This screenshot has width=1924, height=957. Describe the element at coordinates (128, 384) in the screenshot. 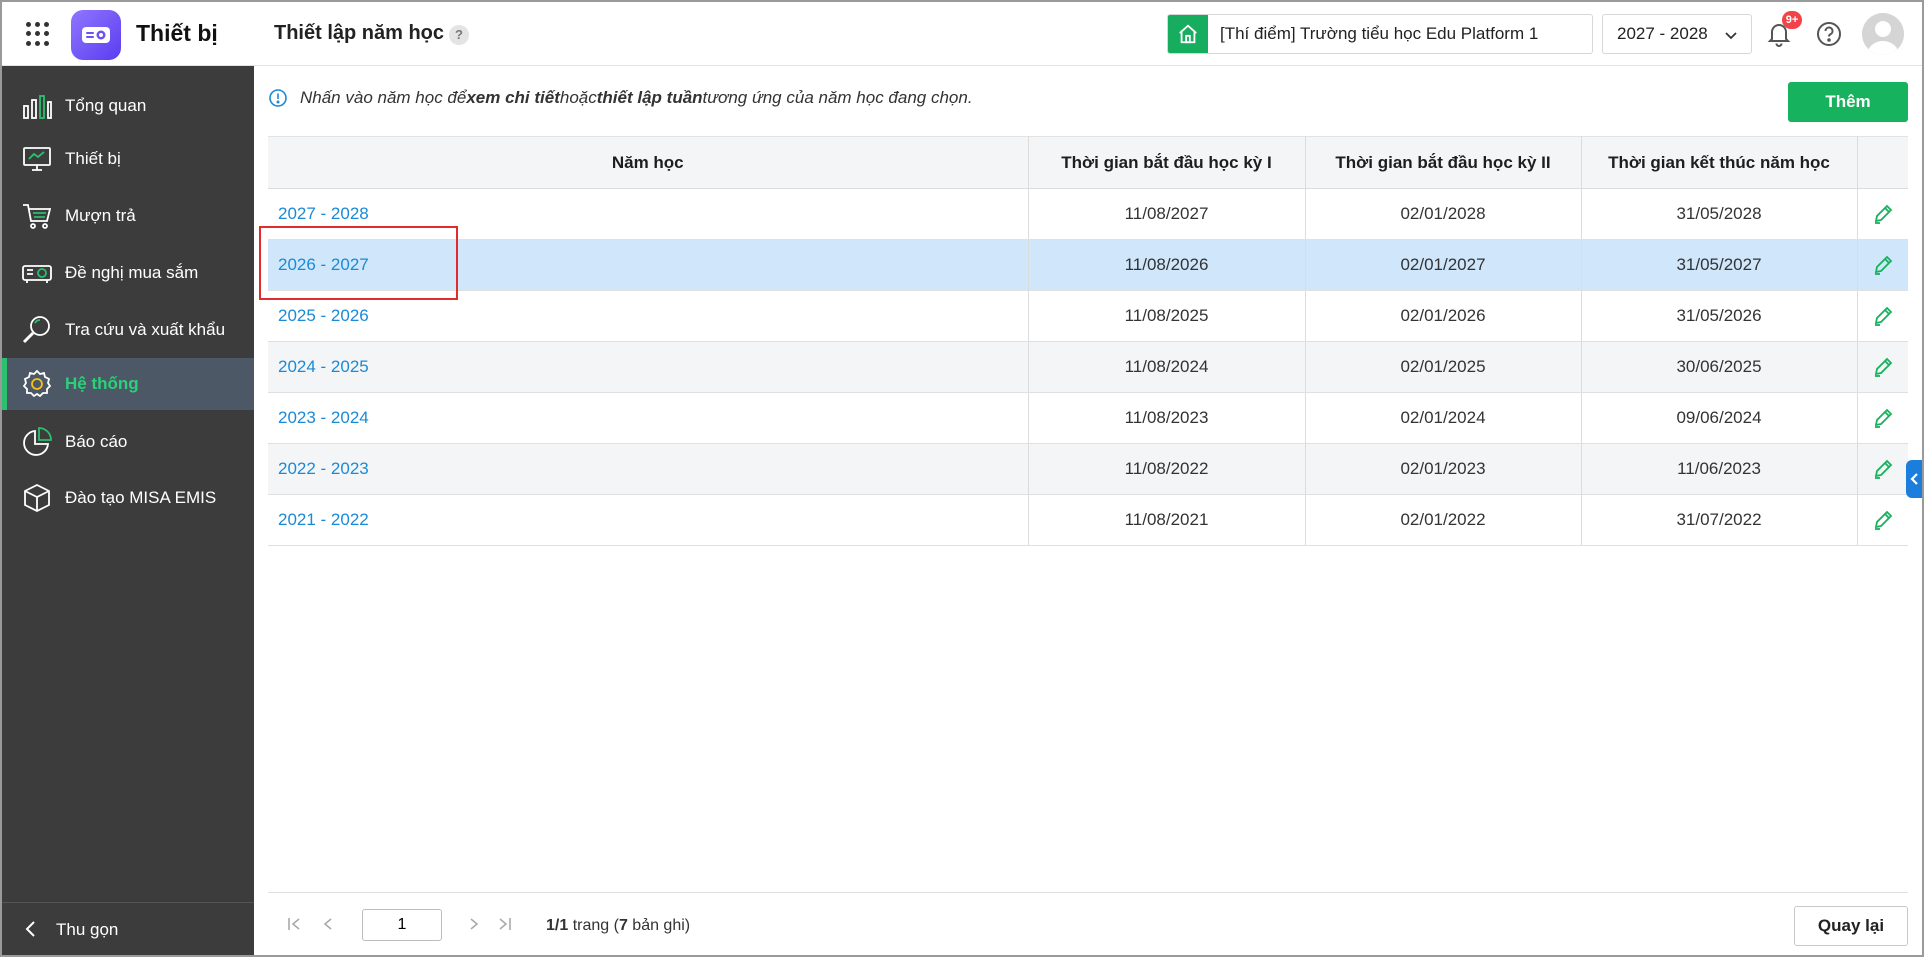

I see `sidebar-item-system: Hệ thống` at that location.